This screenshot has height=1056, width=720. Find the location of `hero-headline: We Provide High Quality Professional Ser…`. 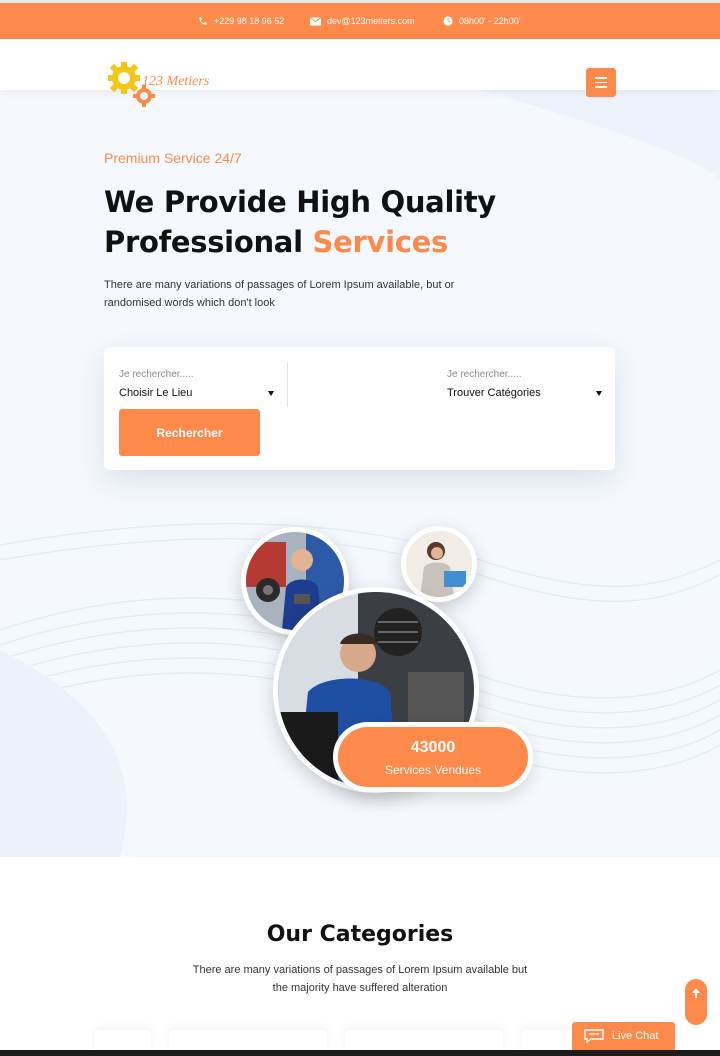

hero-headline: We Provide High Quality Professional Ser… is located at coordinates (300, 222).